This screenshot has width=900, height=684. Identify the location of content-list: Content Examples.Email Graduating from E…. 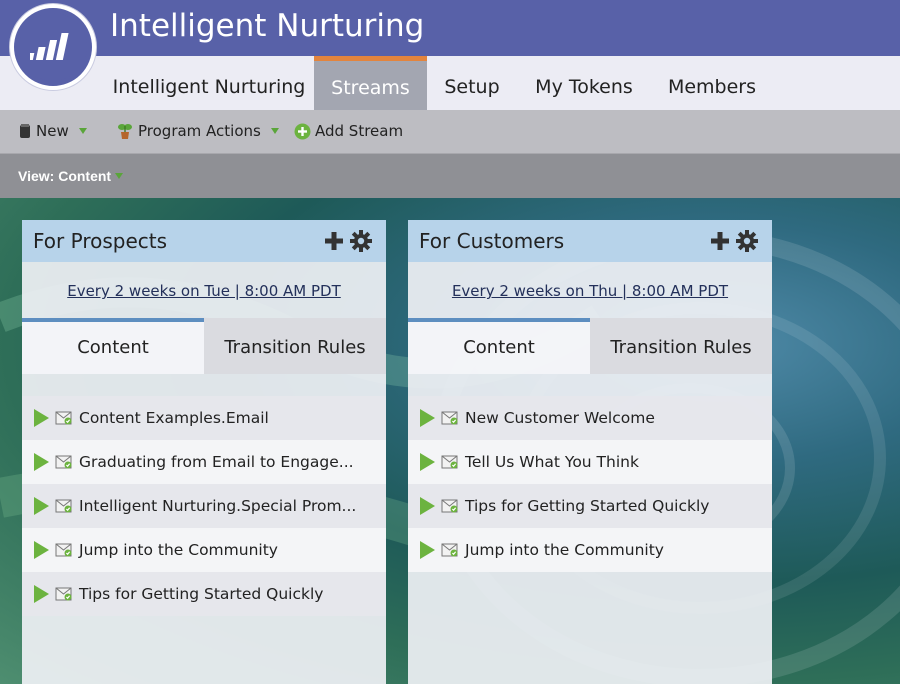
(204, 506).